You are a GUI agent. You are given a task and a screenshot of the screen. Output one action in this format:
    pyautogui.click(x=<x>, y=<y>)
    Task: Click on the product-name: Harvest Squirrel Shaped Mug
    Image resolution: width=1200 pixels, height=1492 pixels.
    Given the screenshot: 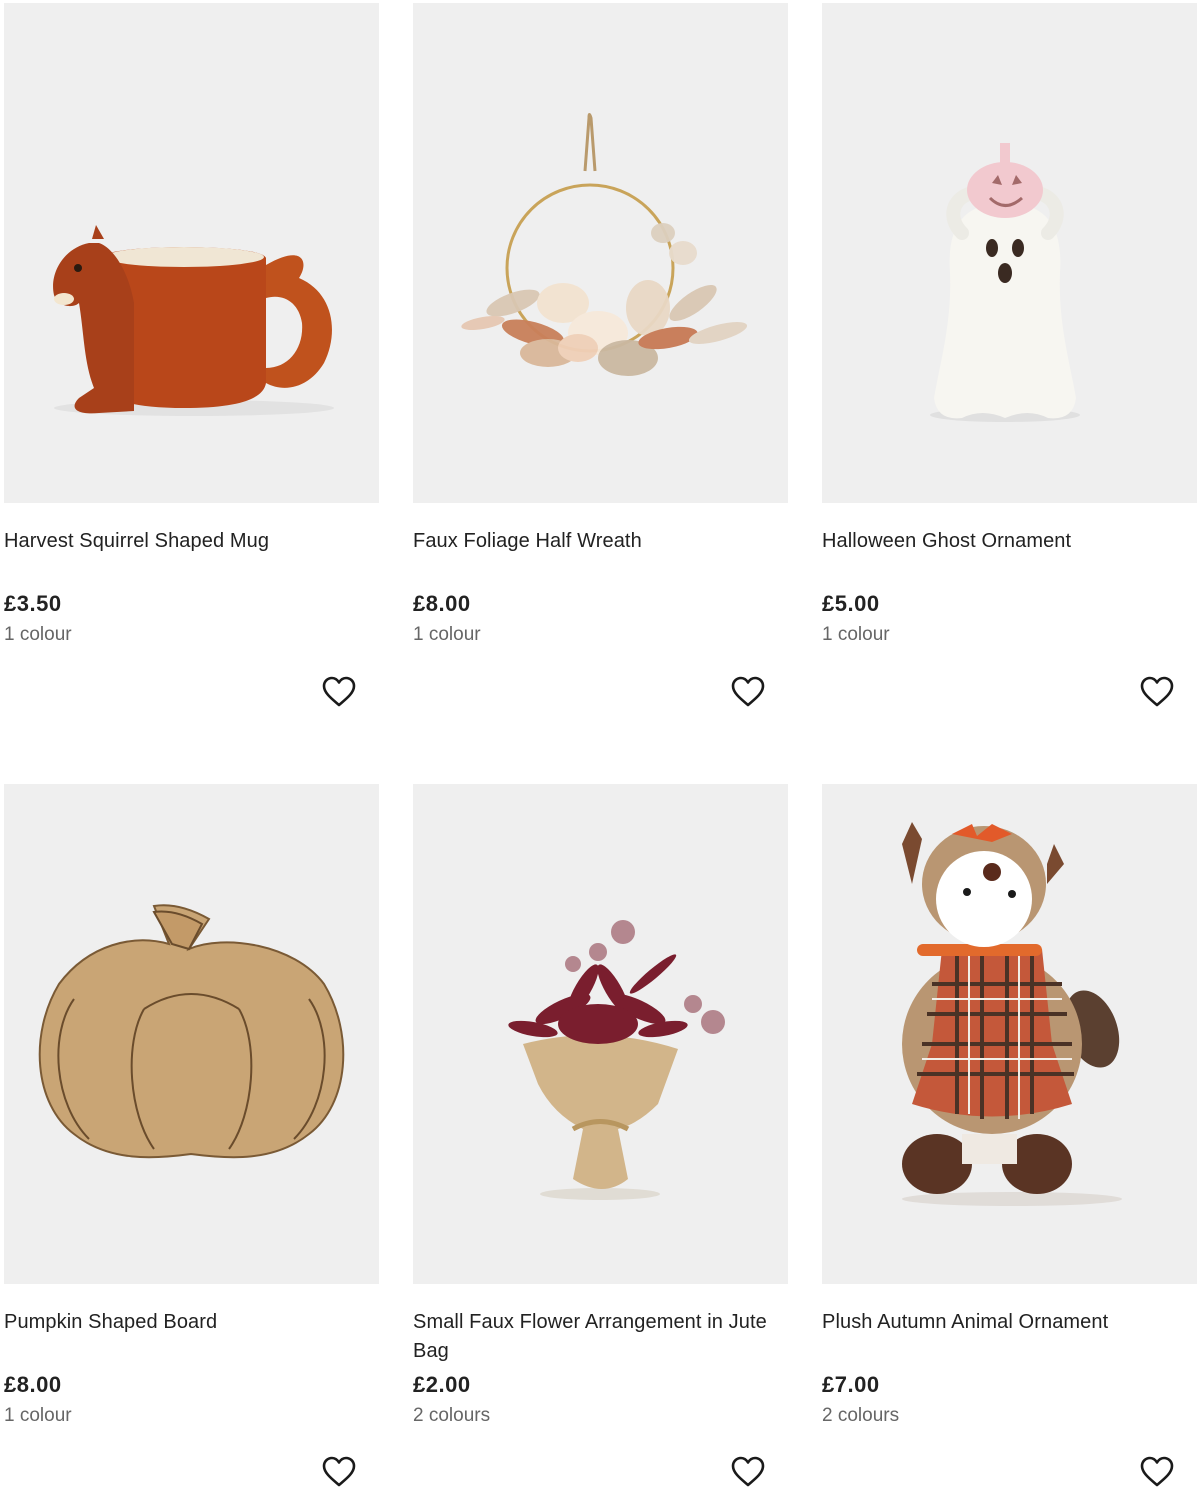 What is the action you would take?
    pyautogui.click(x=191, y=556)
    